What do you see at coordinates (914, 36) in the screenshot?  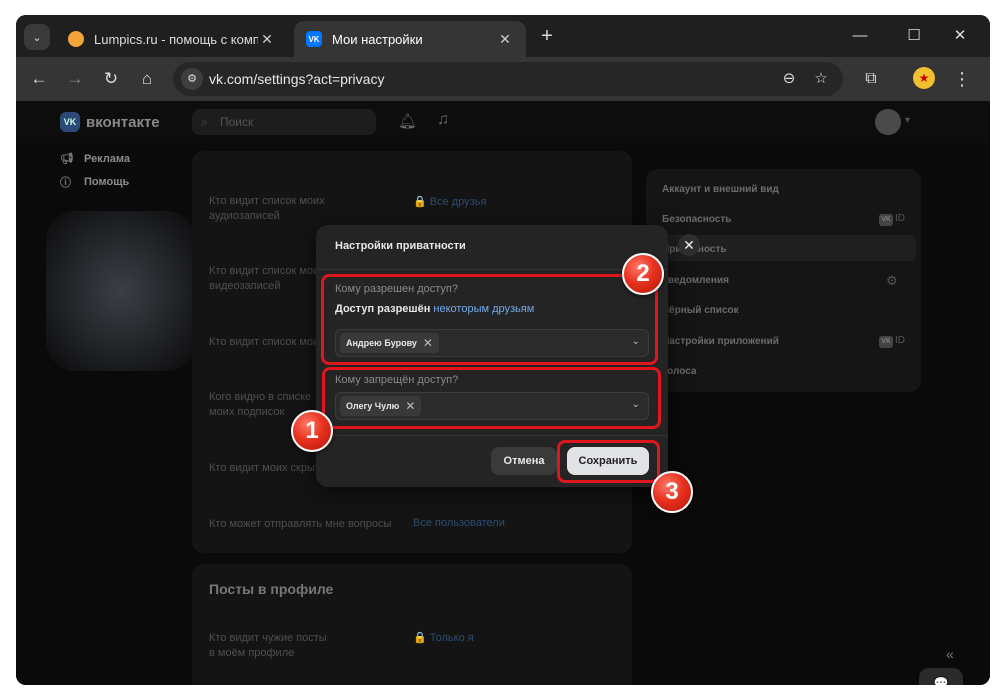 I see `maximize-button: ☐` at bounding box center [914, 36].